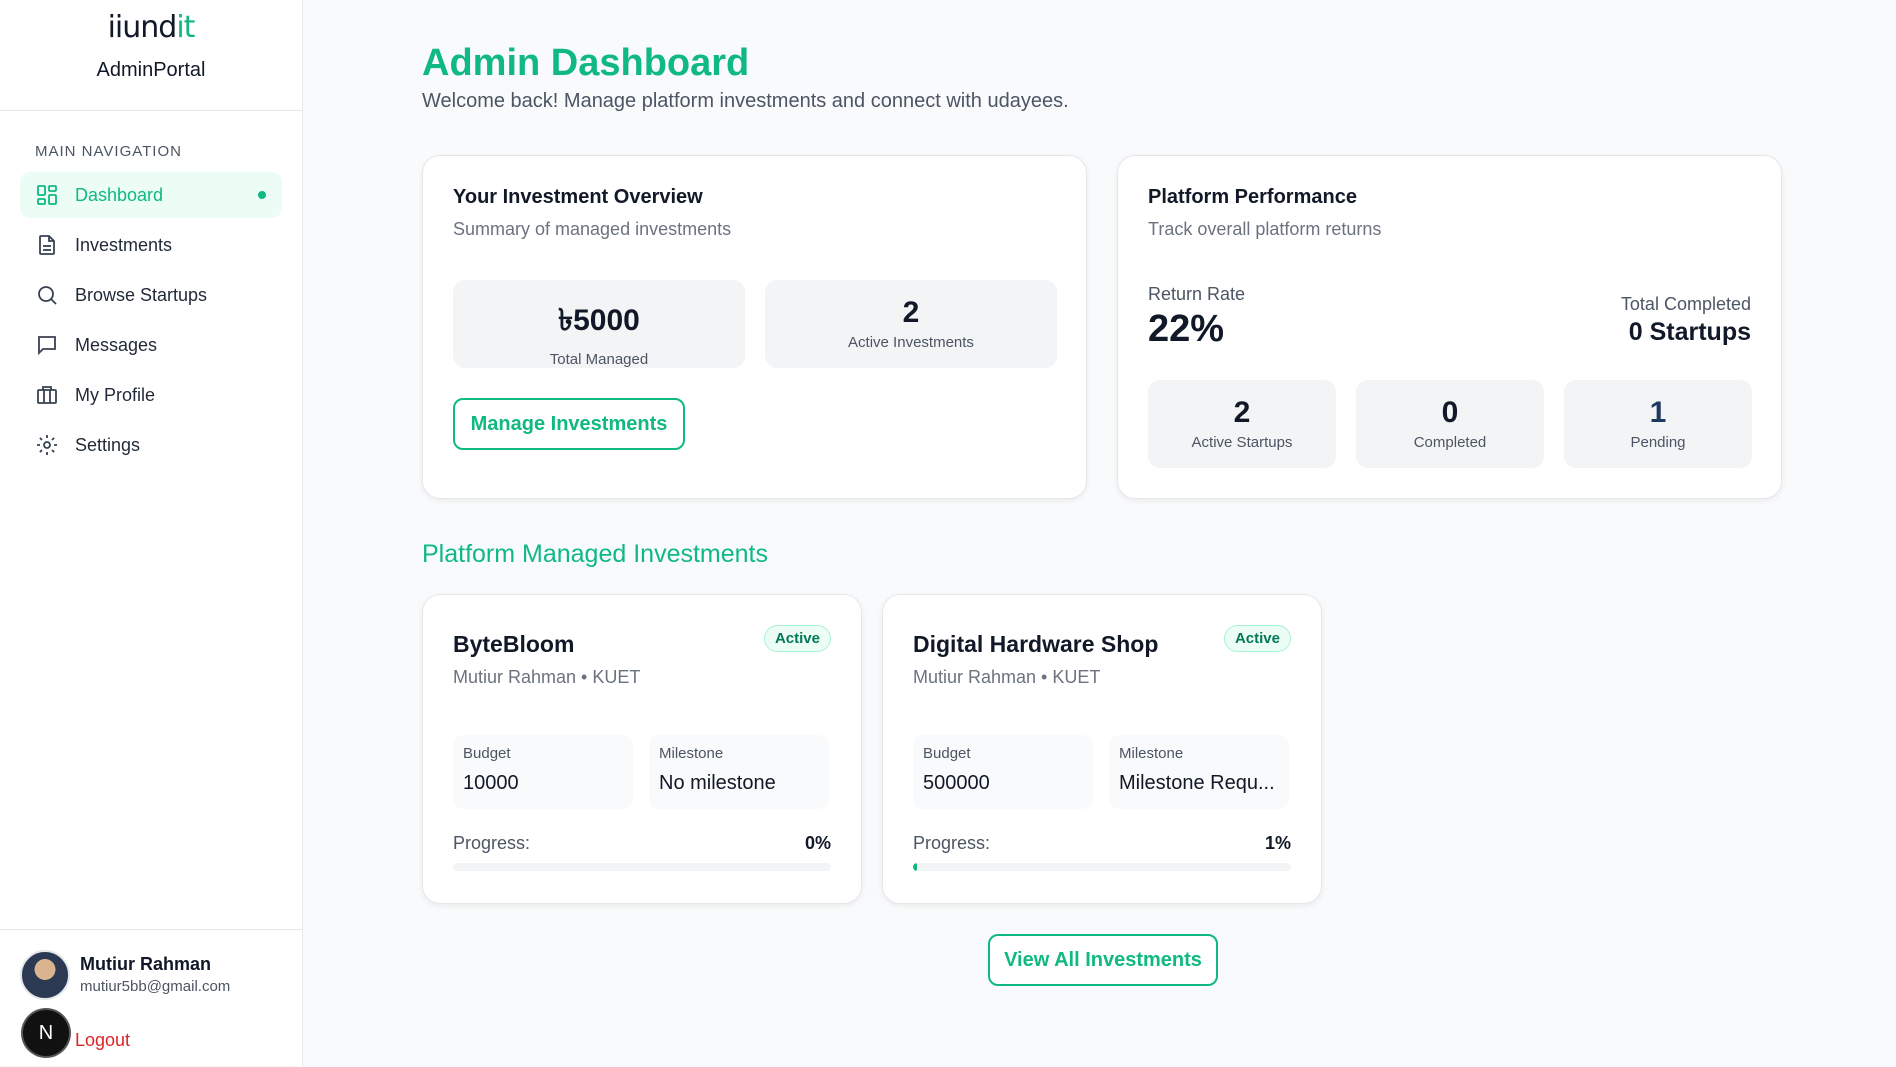 The image size is (1896, 1067). I want to click on stat-label: Active Startups, so click(1242, 442).